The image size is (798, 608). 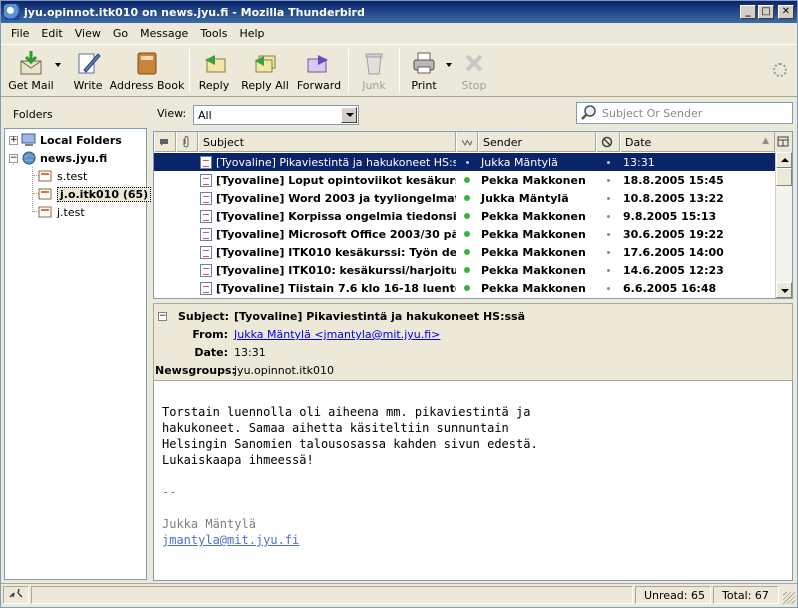 I want to click on folder-j-test: j.test, so click(x=61, y=212).